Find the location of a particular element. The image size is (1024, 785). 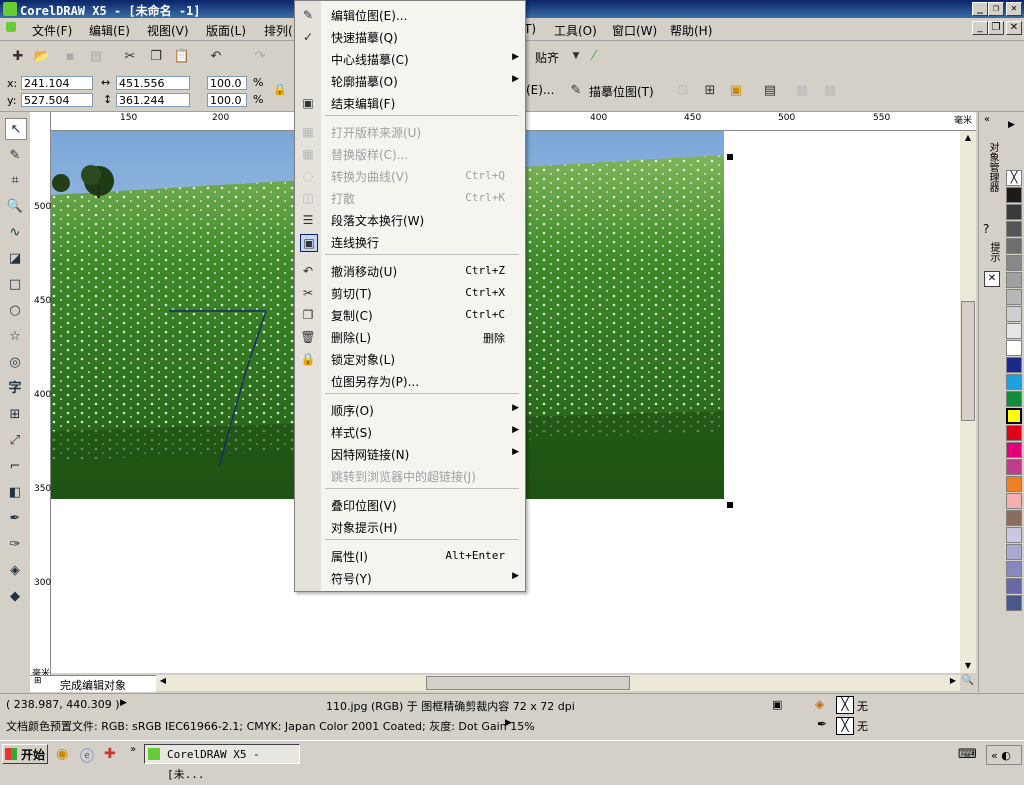

crop-icon: ⊡ is located at coordinates (683, 90).